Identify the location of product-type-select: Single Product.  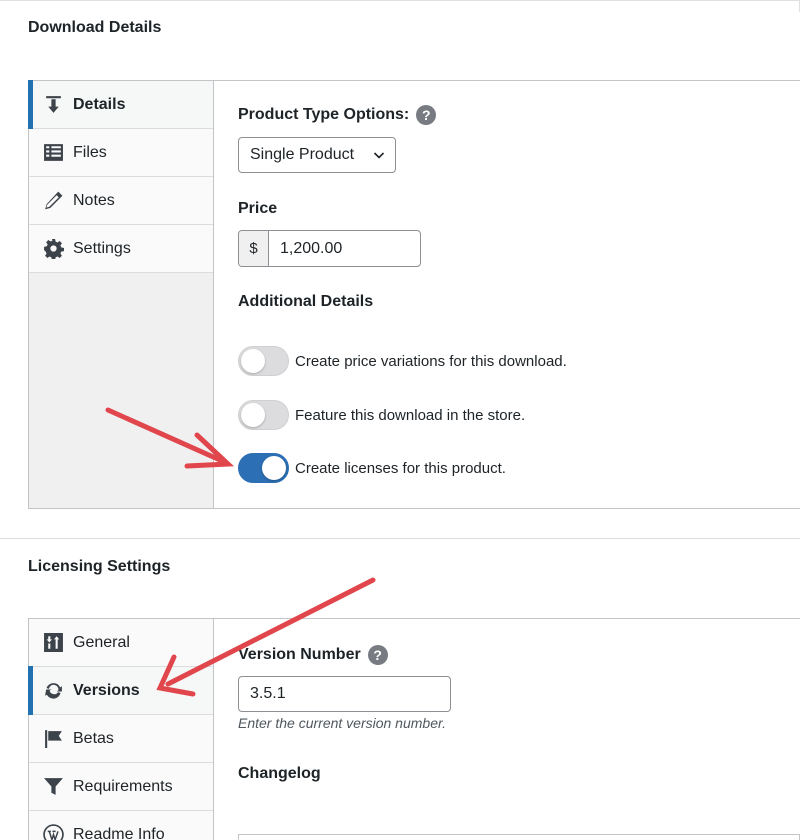
(317, 155).